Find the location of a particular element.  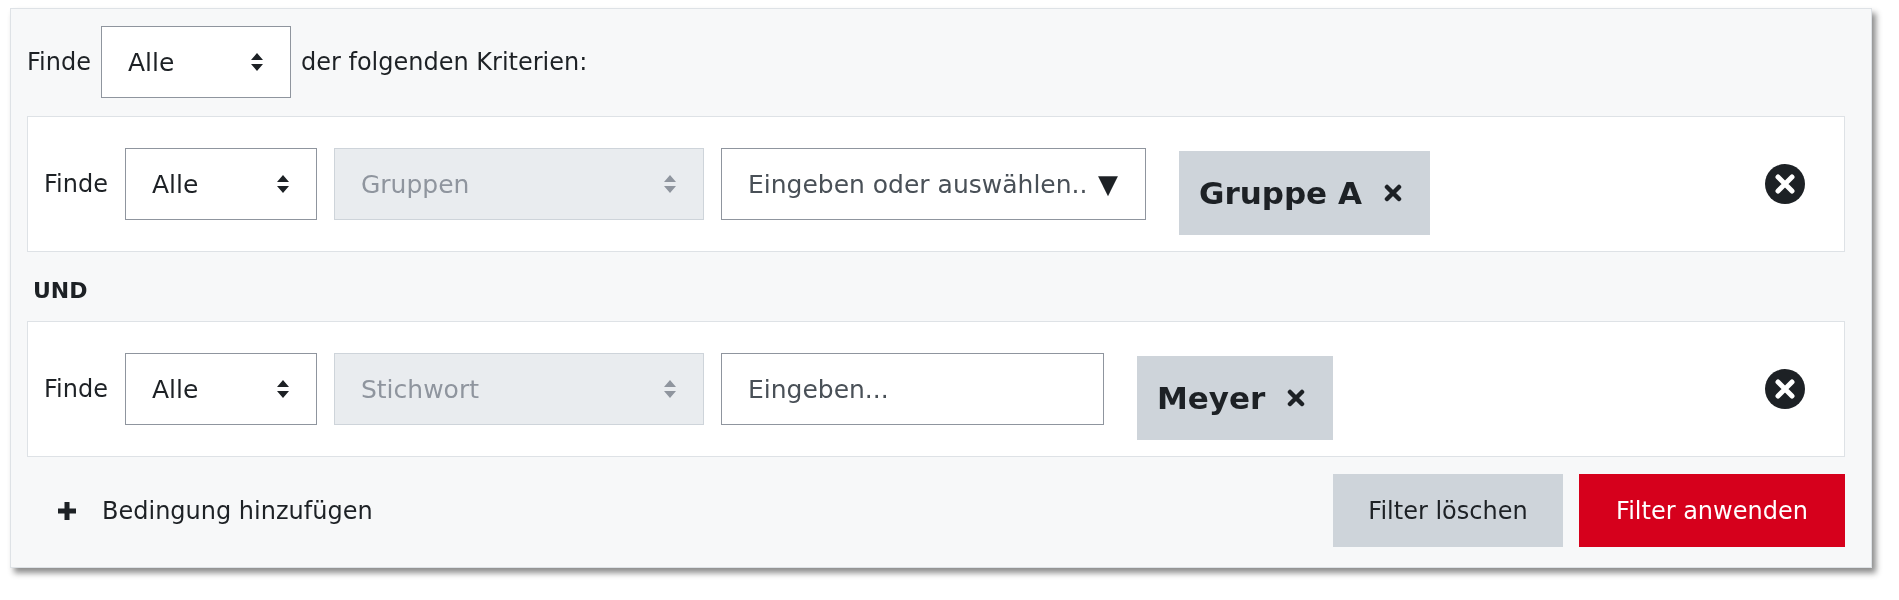

clear-button: Filter löschen is located at coordinates (1448, 510).